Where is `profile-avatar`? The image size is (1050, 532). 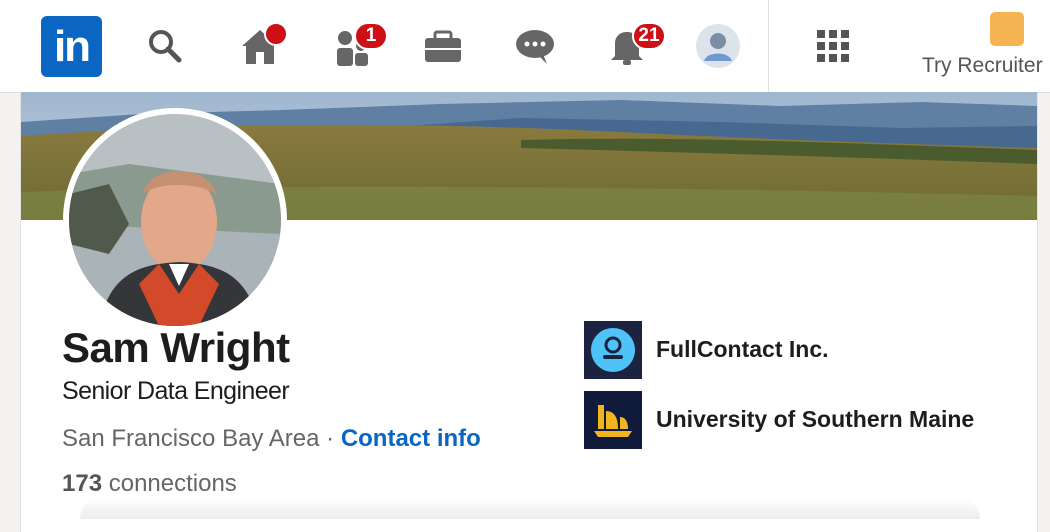 profile-avatar is located at coordinates (718, 46).